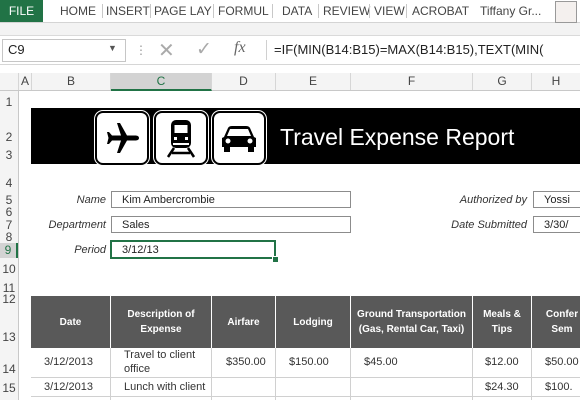 Image resolution: width=580 pixels, height=400 pixels. Describe the element at coordinates (9, 81) in the screenshot. I see `select-all-corner` at that location.